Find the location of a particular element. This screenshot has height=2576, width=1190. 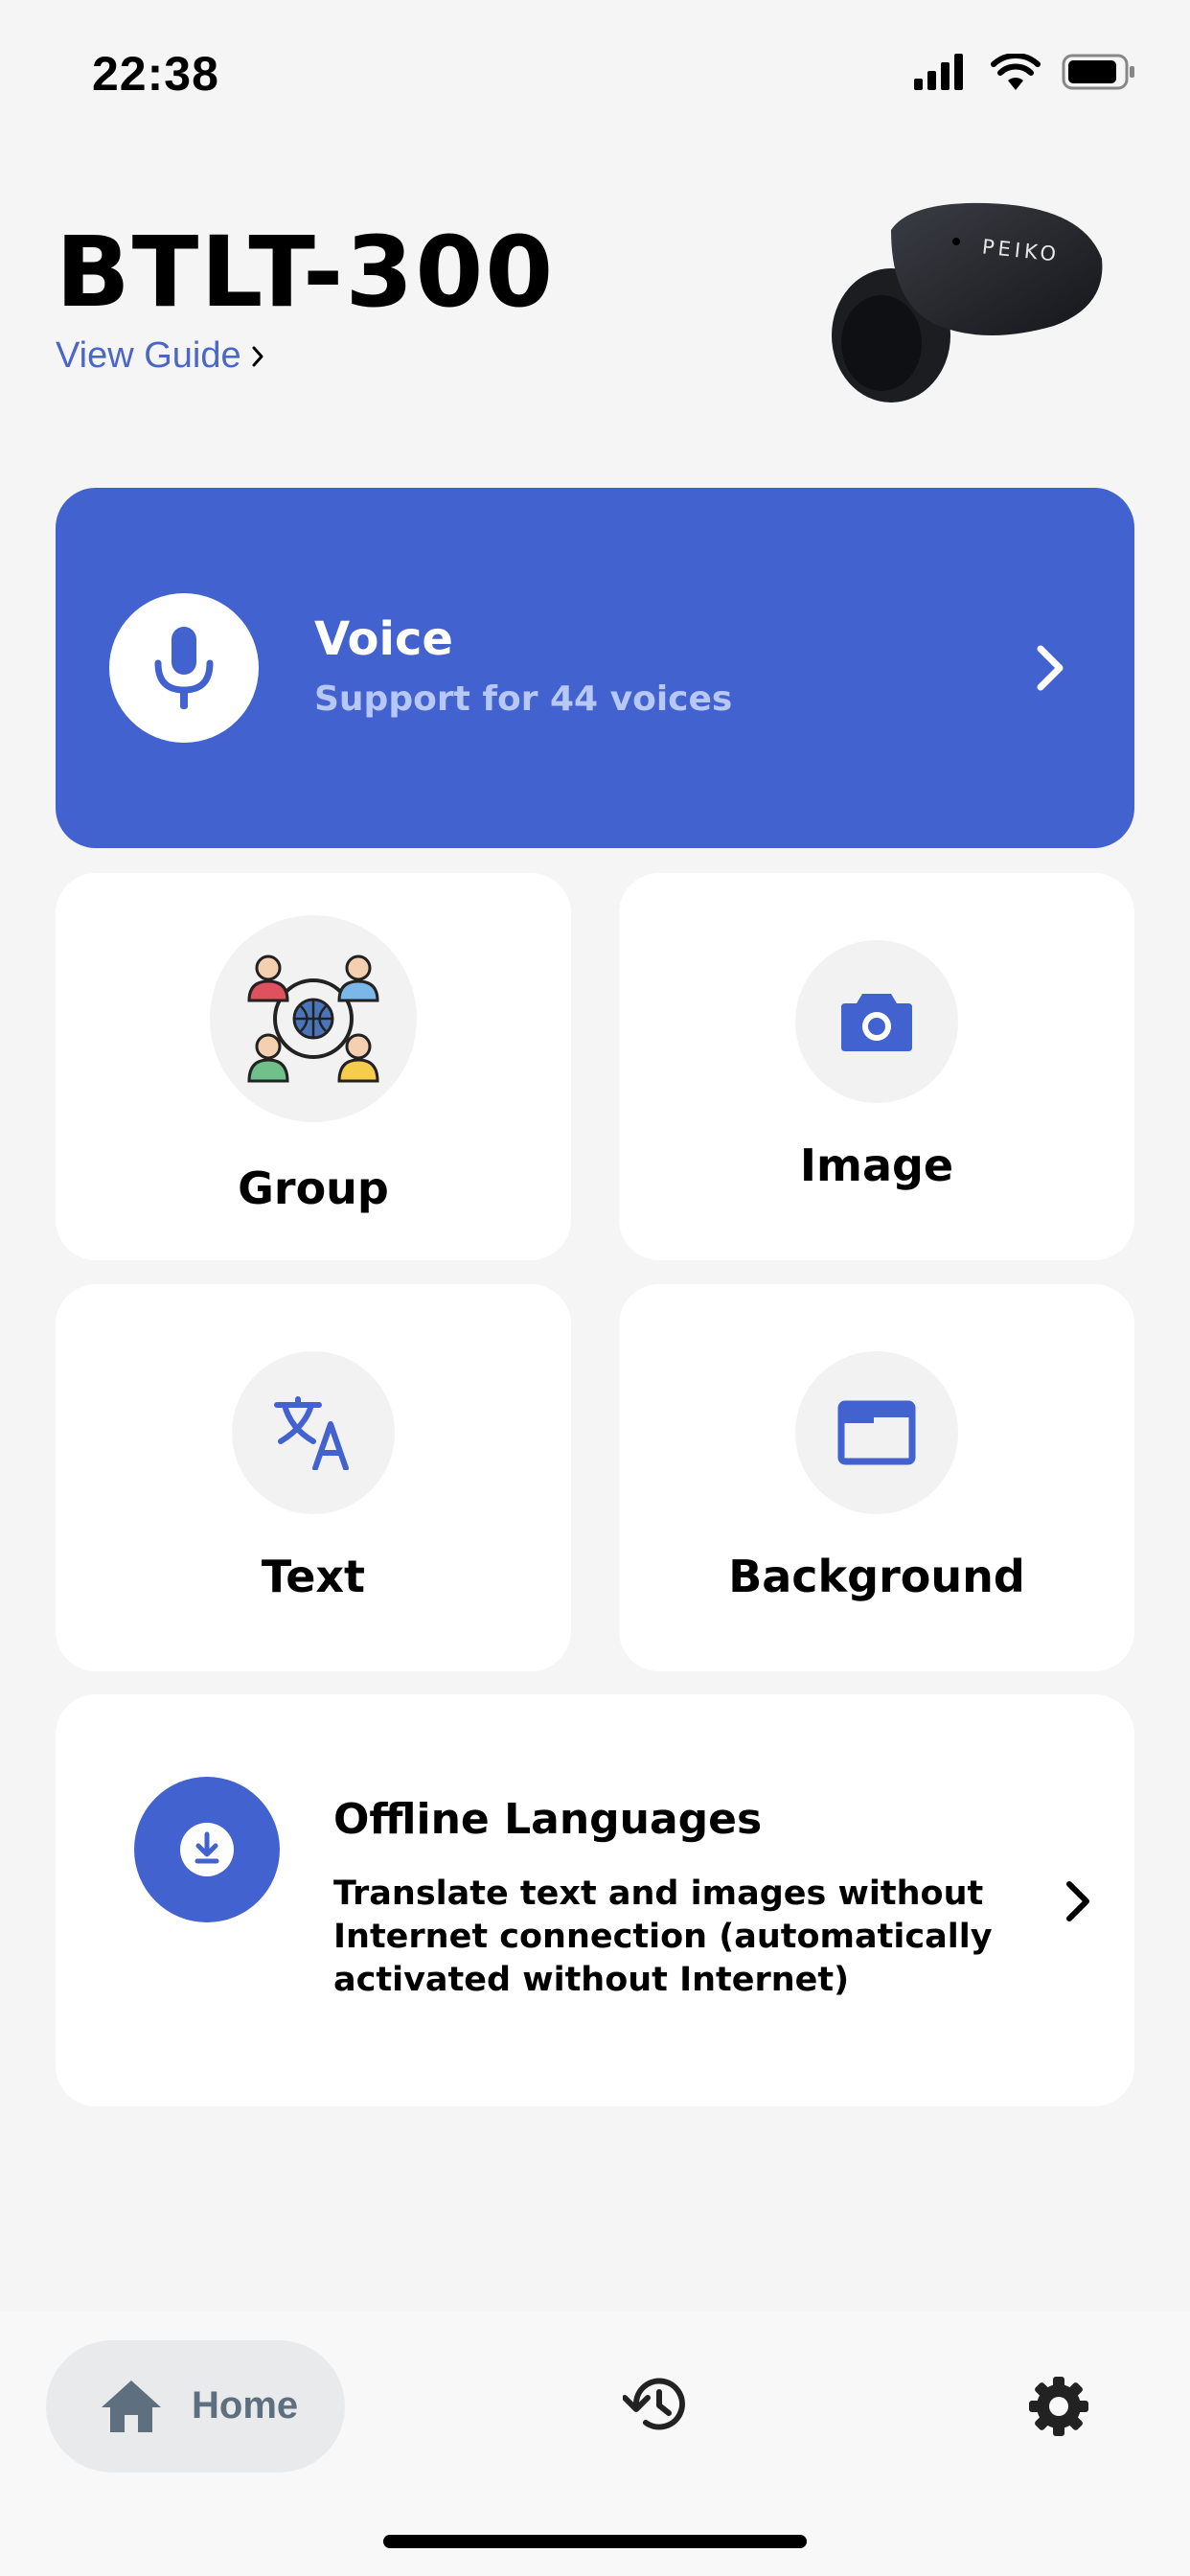

home-indicator is located at coordinates (595, 2541).